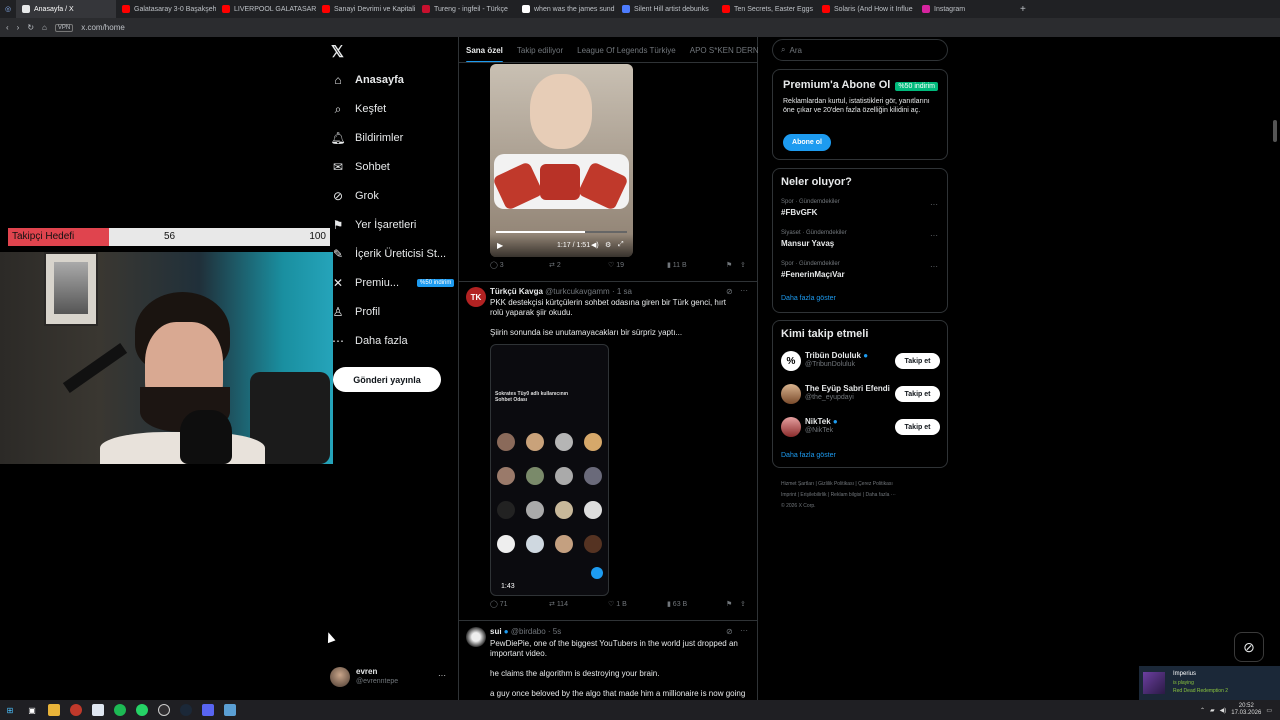 The height and width of the screenshot is (720, 1280). Describe the element at coordinates (1249, 647) in the screenshot. I see `grok-floating-button: ⊘` at that location.